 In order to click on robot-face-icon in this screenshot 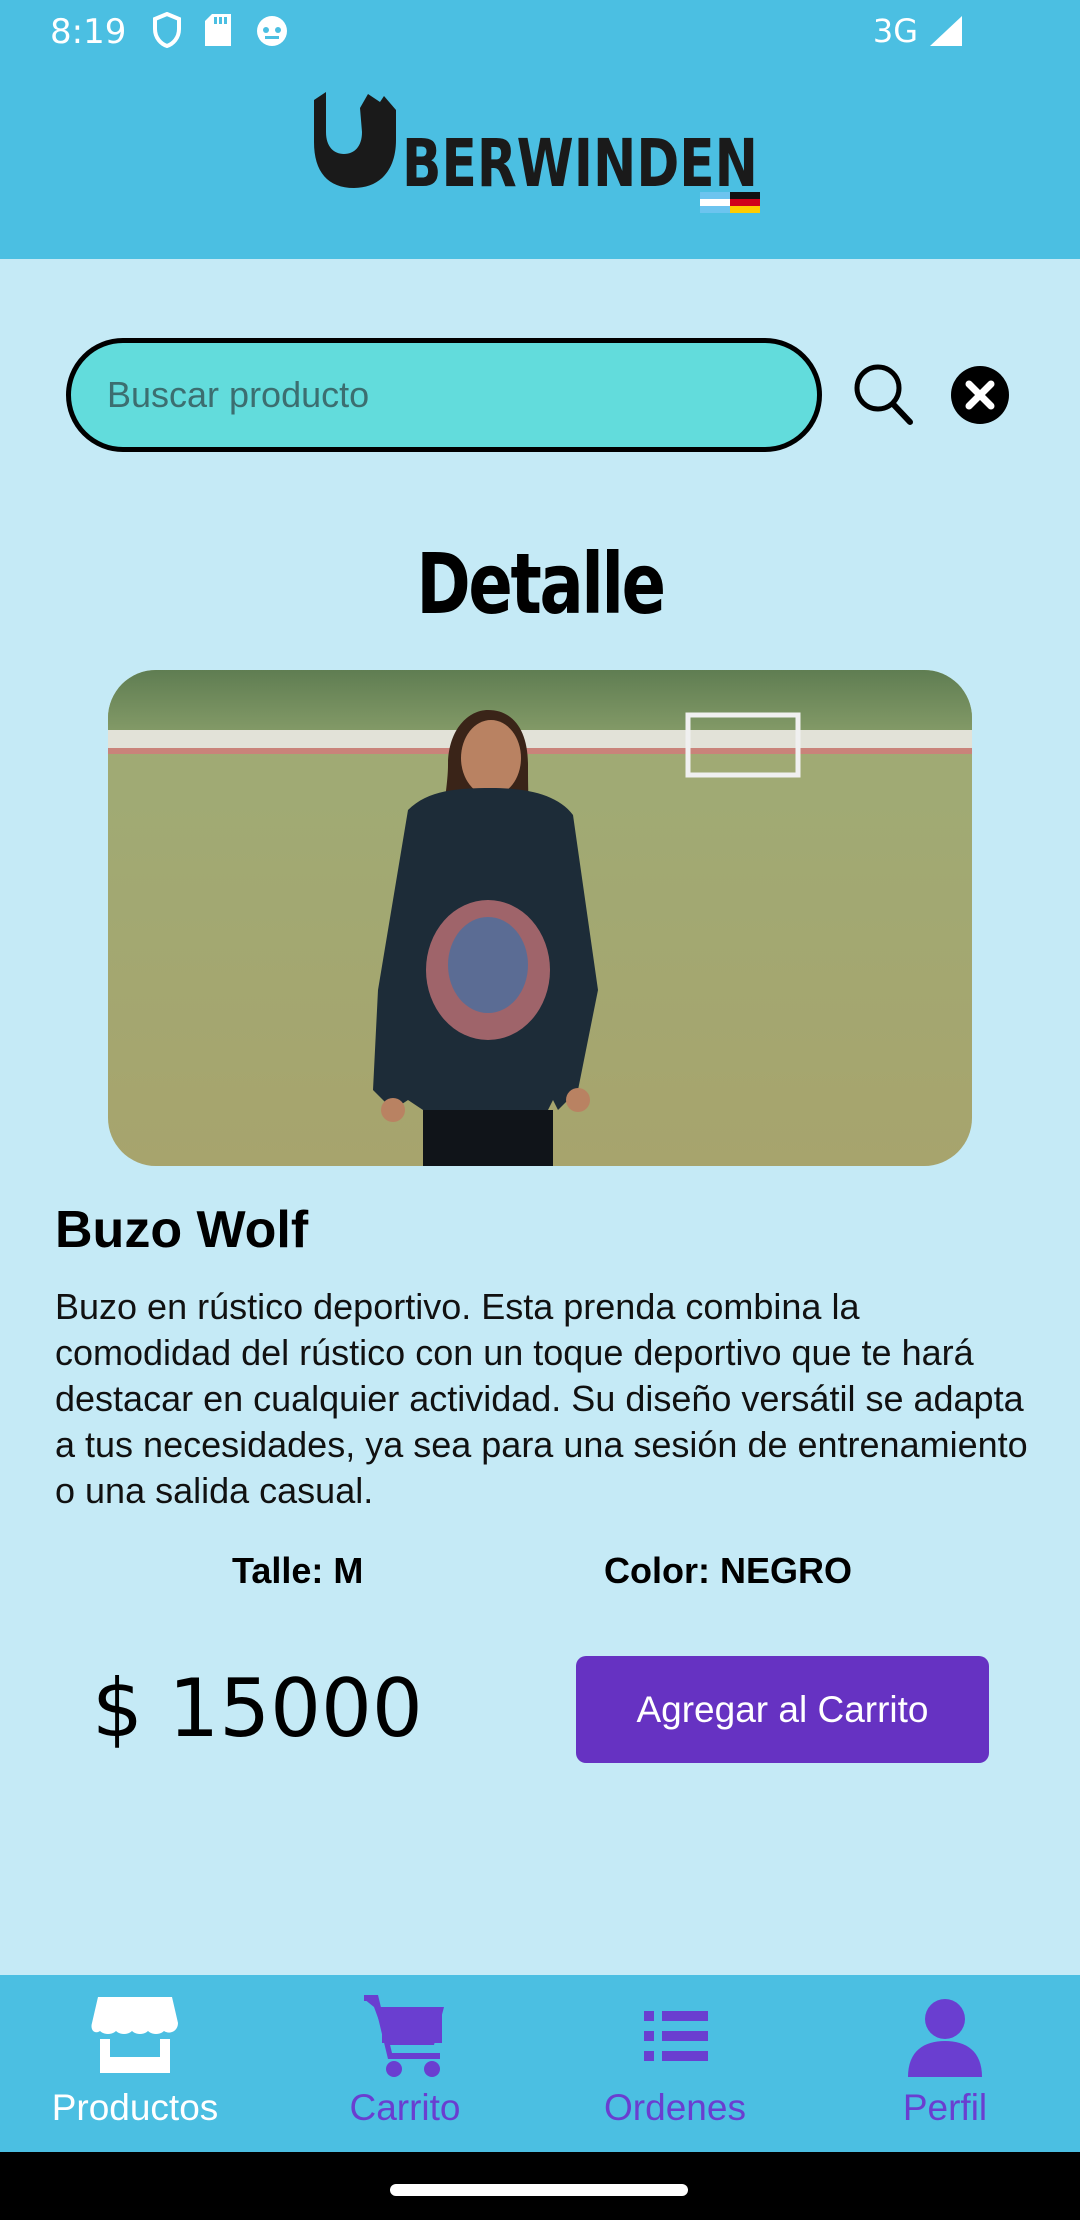, I will do `click(272, 31)`.